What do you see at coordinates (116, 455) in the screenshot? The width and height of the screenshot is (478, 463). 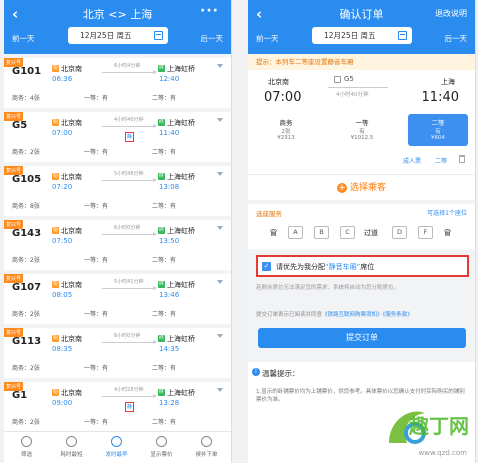 I see `earliest-departure-label: 发时最早` at bounding box center [116, 455].